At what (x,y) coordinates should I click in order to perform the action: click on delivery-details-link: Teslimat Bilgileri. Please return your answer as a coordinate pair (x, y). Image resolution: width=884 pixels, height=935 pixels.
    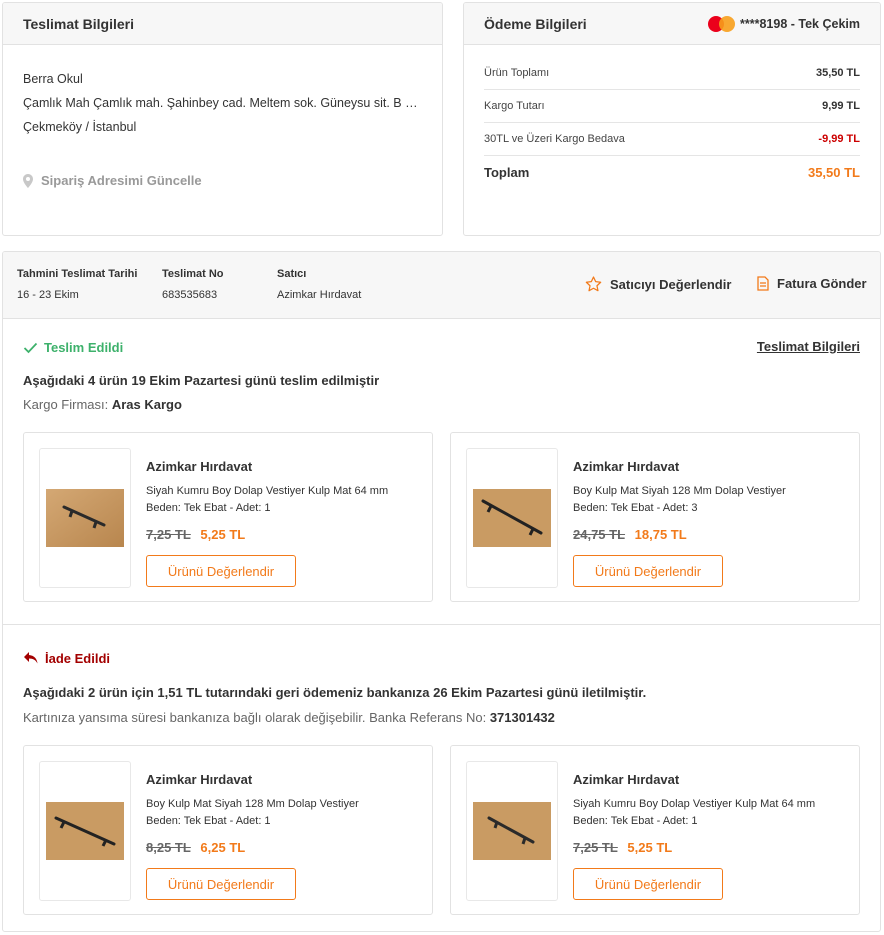
    Looking at the image, I should click on (808, 346).